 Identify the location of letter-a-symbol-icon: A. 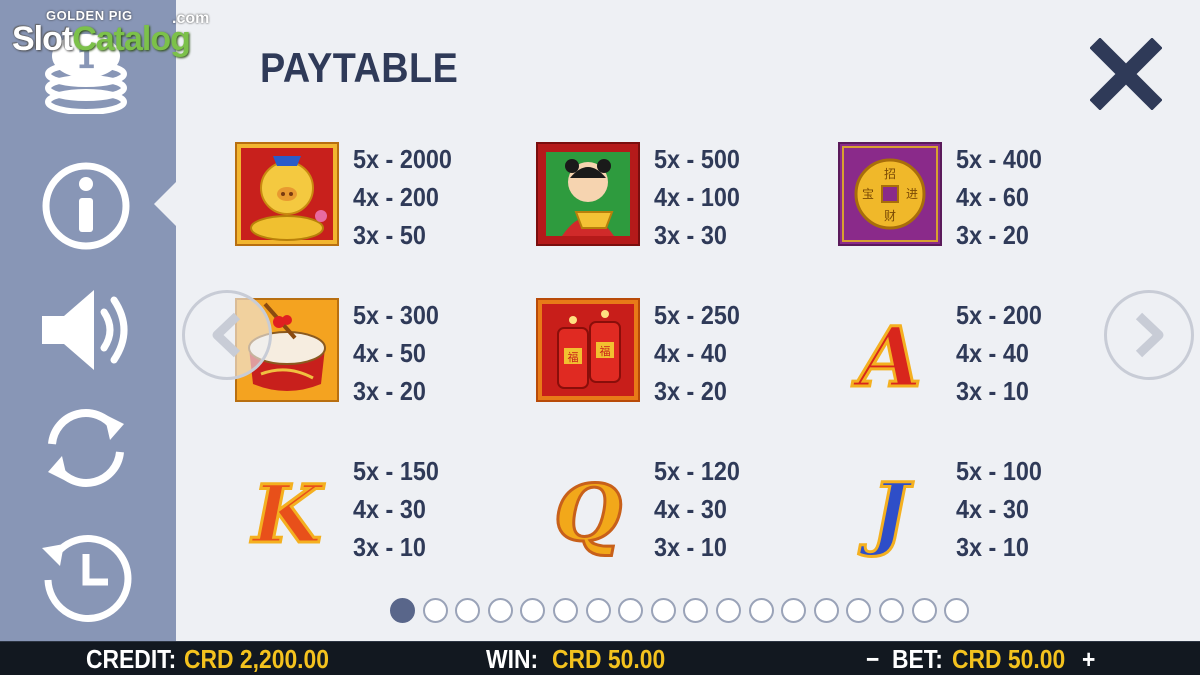
(887, 356).